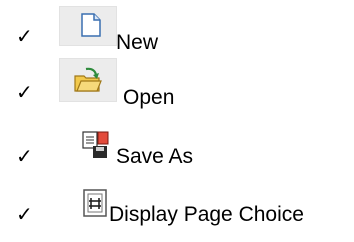  Describe the element at coordinates (95, 203) in the screenshot. I see `page-choice-icon` at that location.